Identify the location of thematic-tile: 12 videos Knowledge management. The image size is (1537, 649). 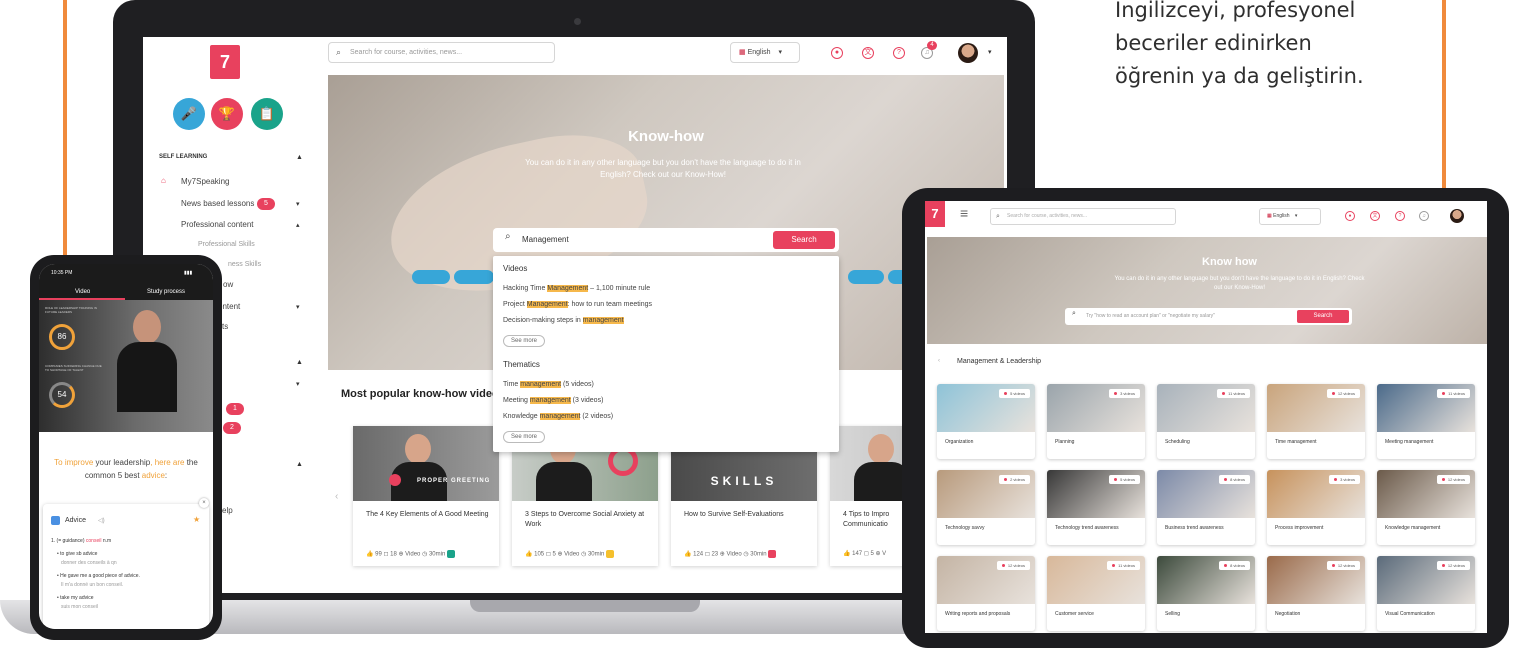
(1426, 507).